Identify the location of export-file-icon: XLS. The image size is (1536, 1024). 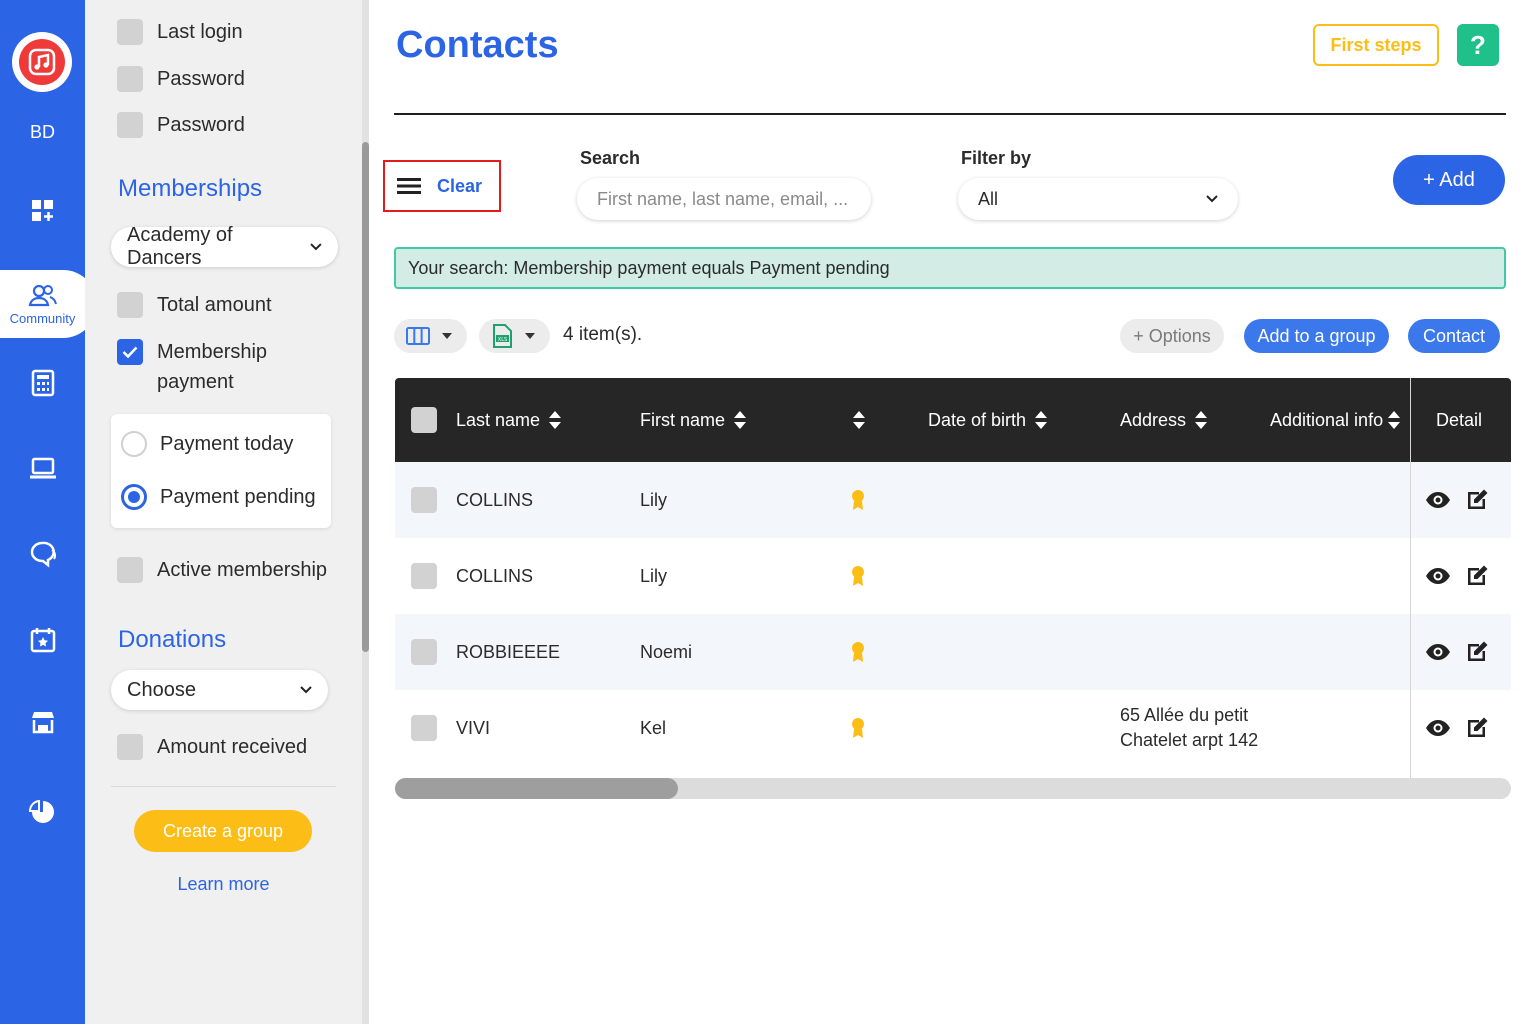
(502, 336).